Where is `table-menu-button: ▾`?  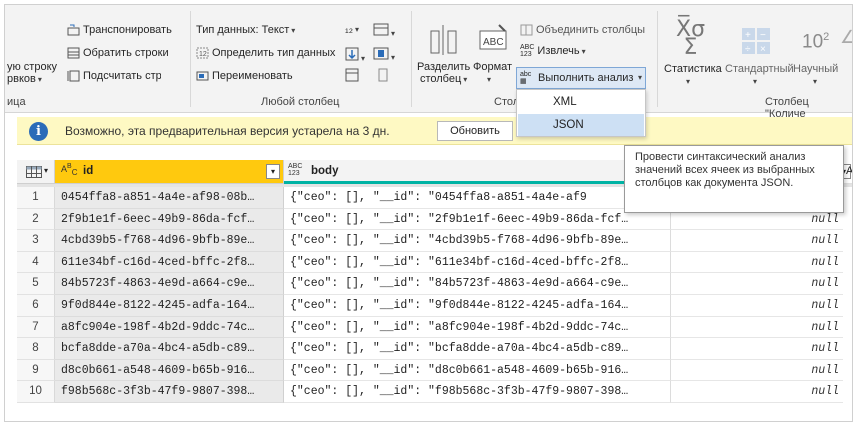 table-menu-button: ▾ is located at coordinates (36, 172).